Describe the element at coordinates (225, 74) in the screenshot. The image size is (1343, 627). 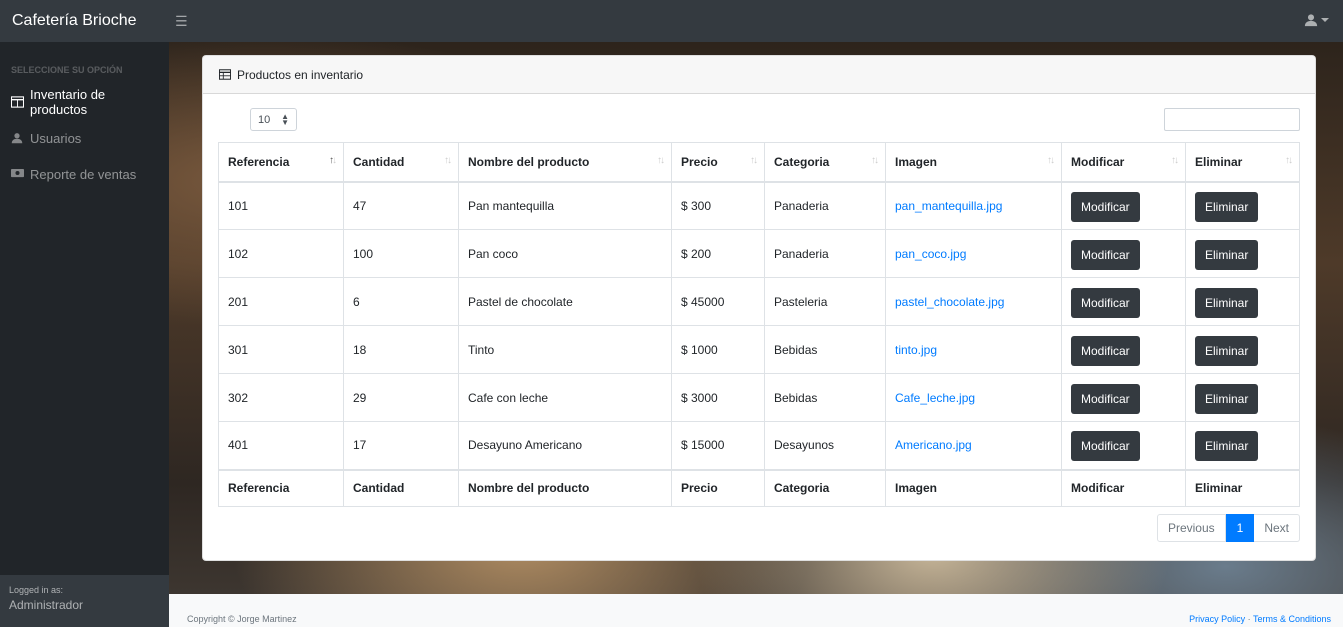
I see `table-icon` at that location.